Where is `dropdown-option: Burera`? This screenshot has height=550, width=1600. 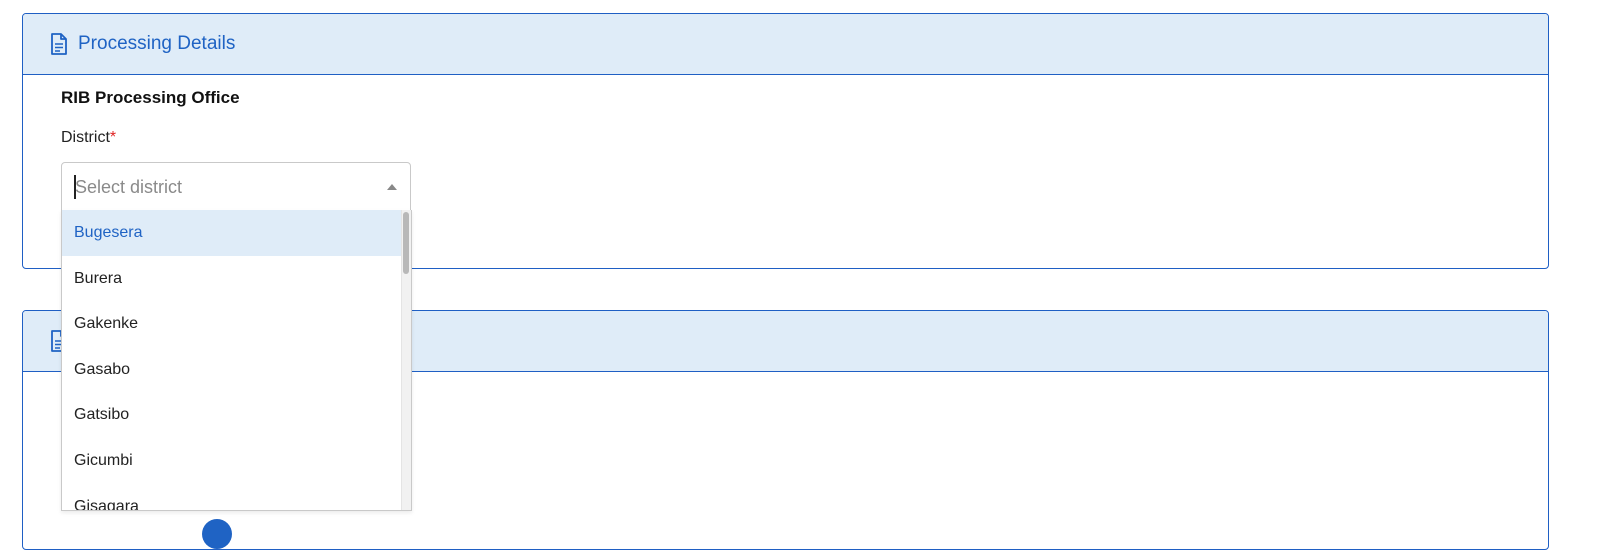
dropdown-option: Burera is located at coordinates (232, 279).